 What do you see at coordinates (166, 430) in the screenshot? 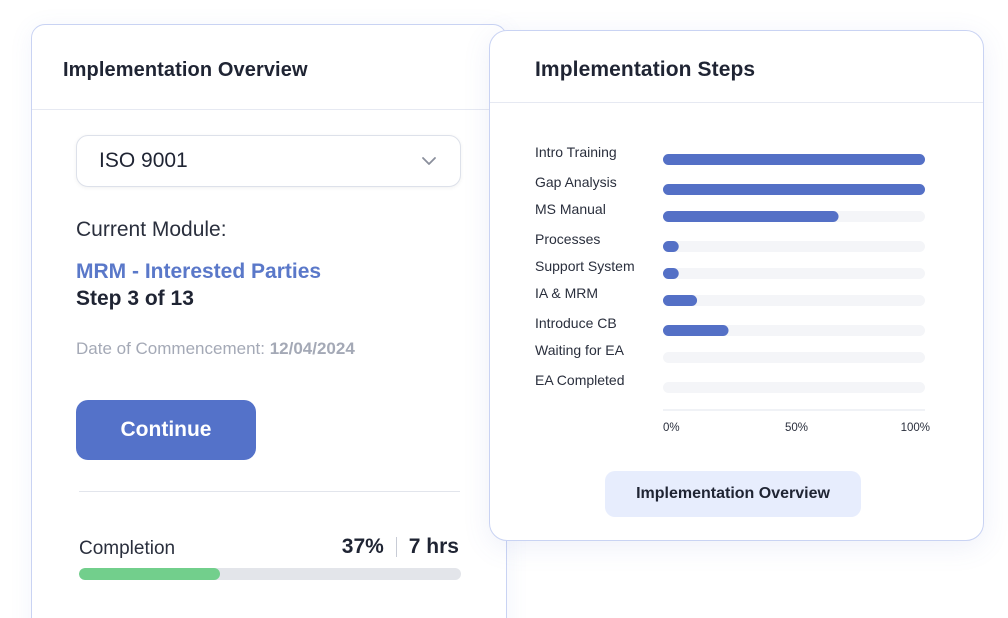
I see `continue-button: Continue` at bounding box center [166, 430].